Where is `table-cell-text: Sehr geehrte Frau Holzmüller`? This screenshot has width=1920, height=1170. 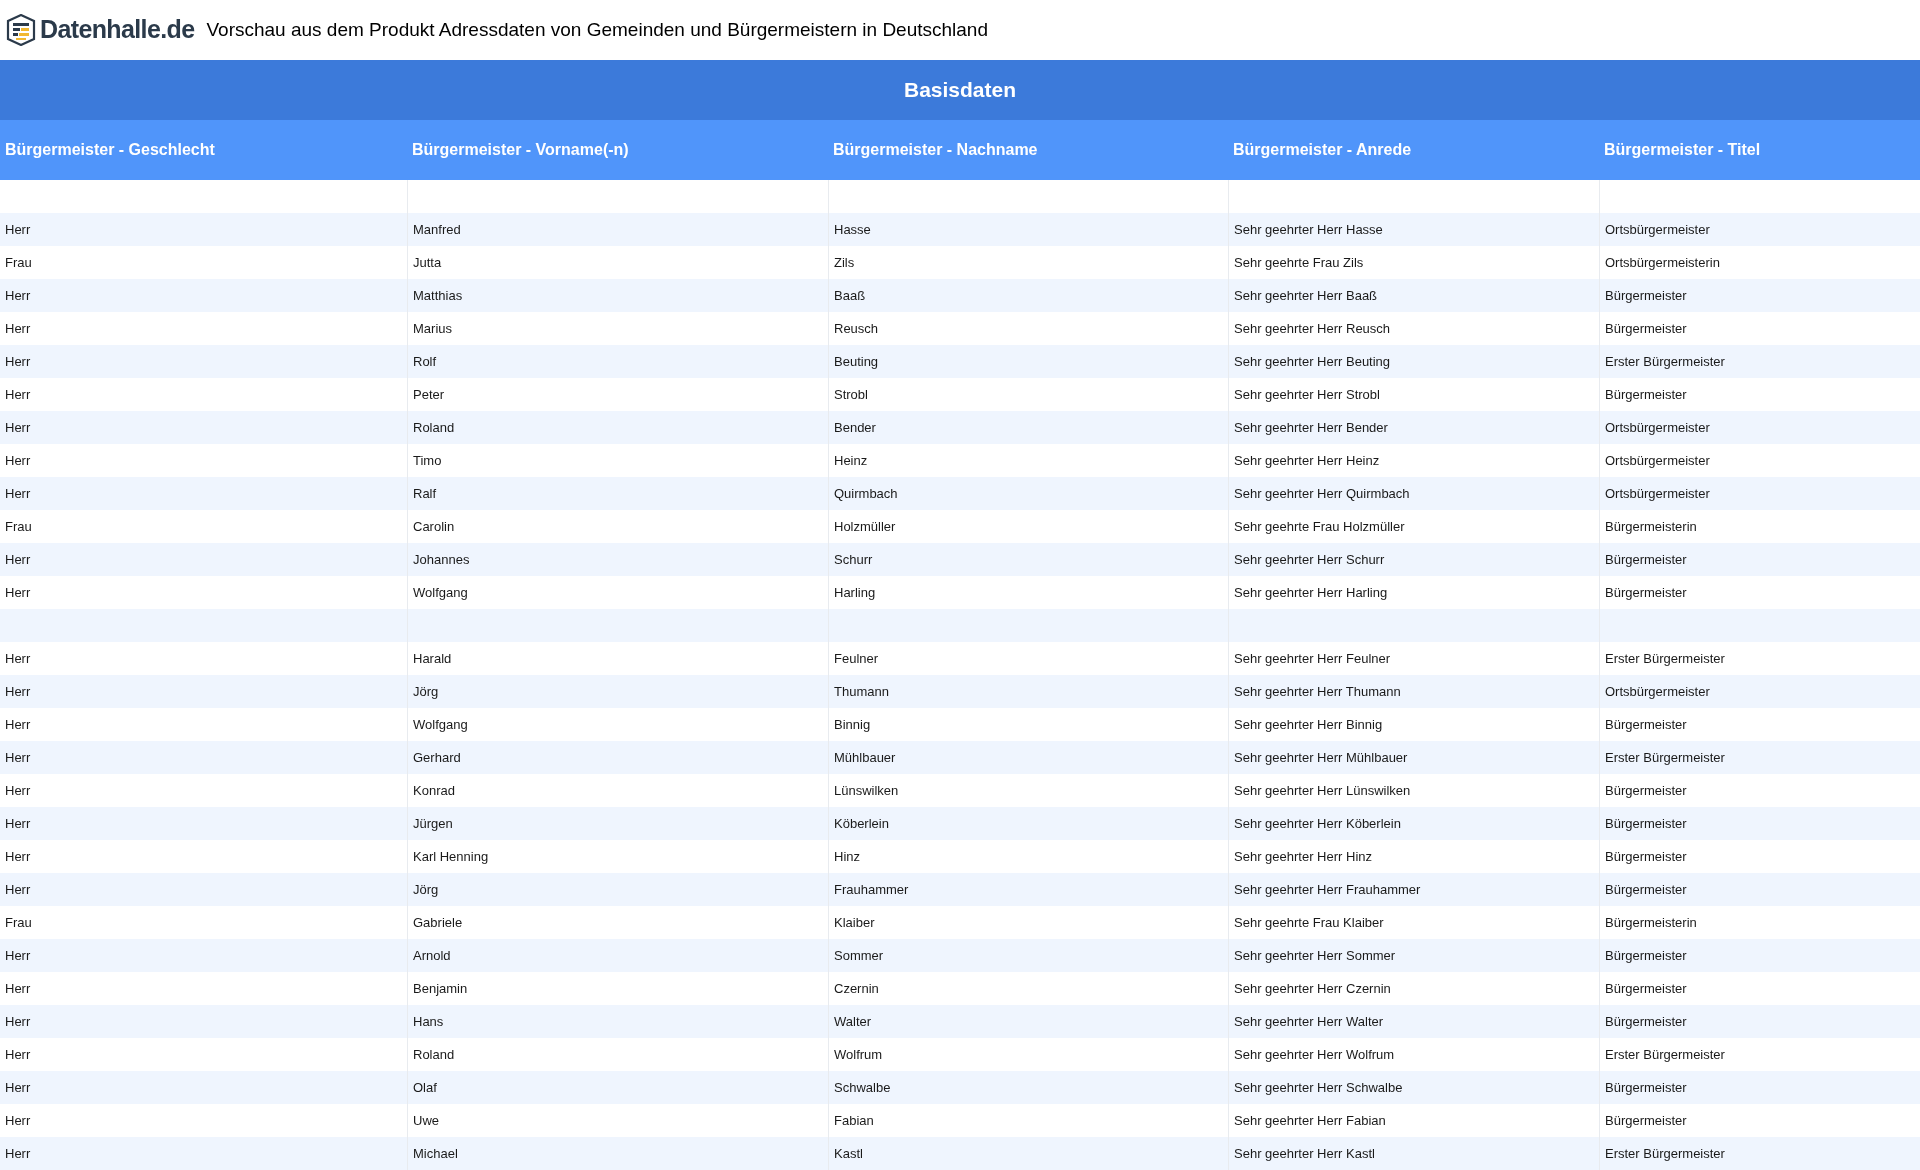
table-cell-text: Sehr geehrte Frau Holzmüller is located at coordinates (1319, 526).